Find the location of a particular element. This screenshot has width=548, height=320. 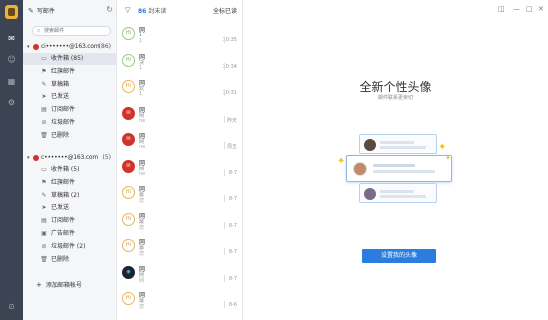

folder-label: 收件箱 (85) is located at coordinates (67, 58).